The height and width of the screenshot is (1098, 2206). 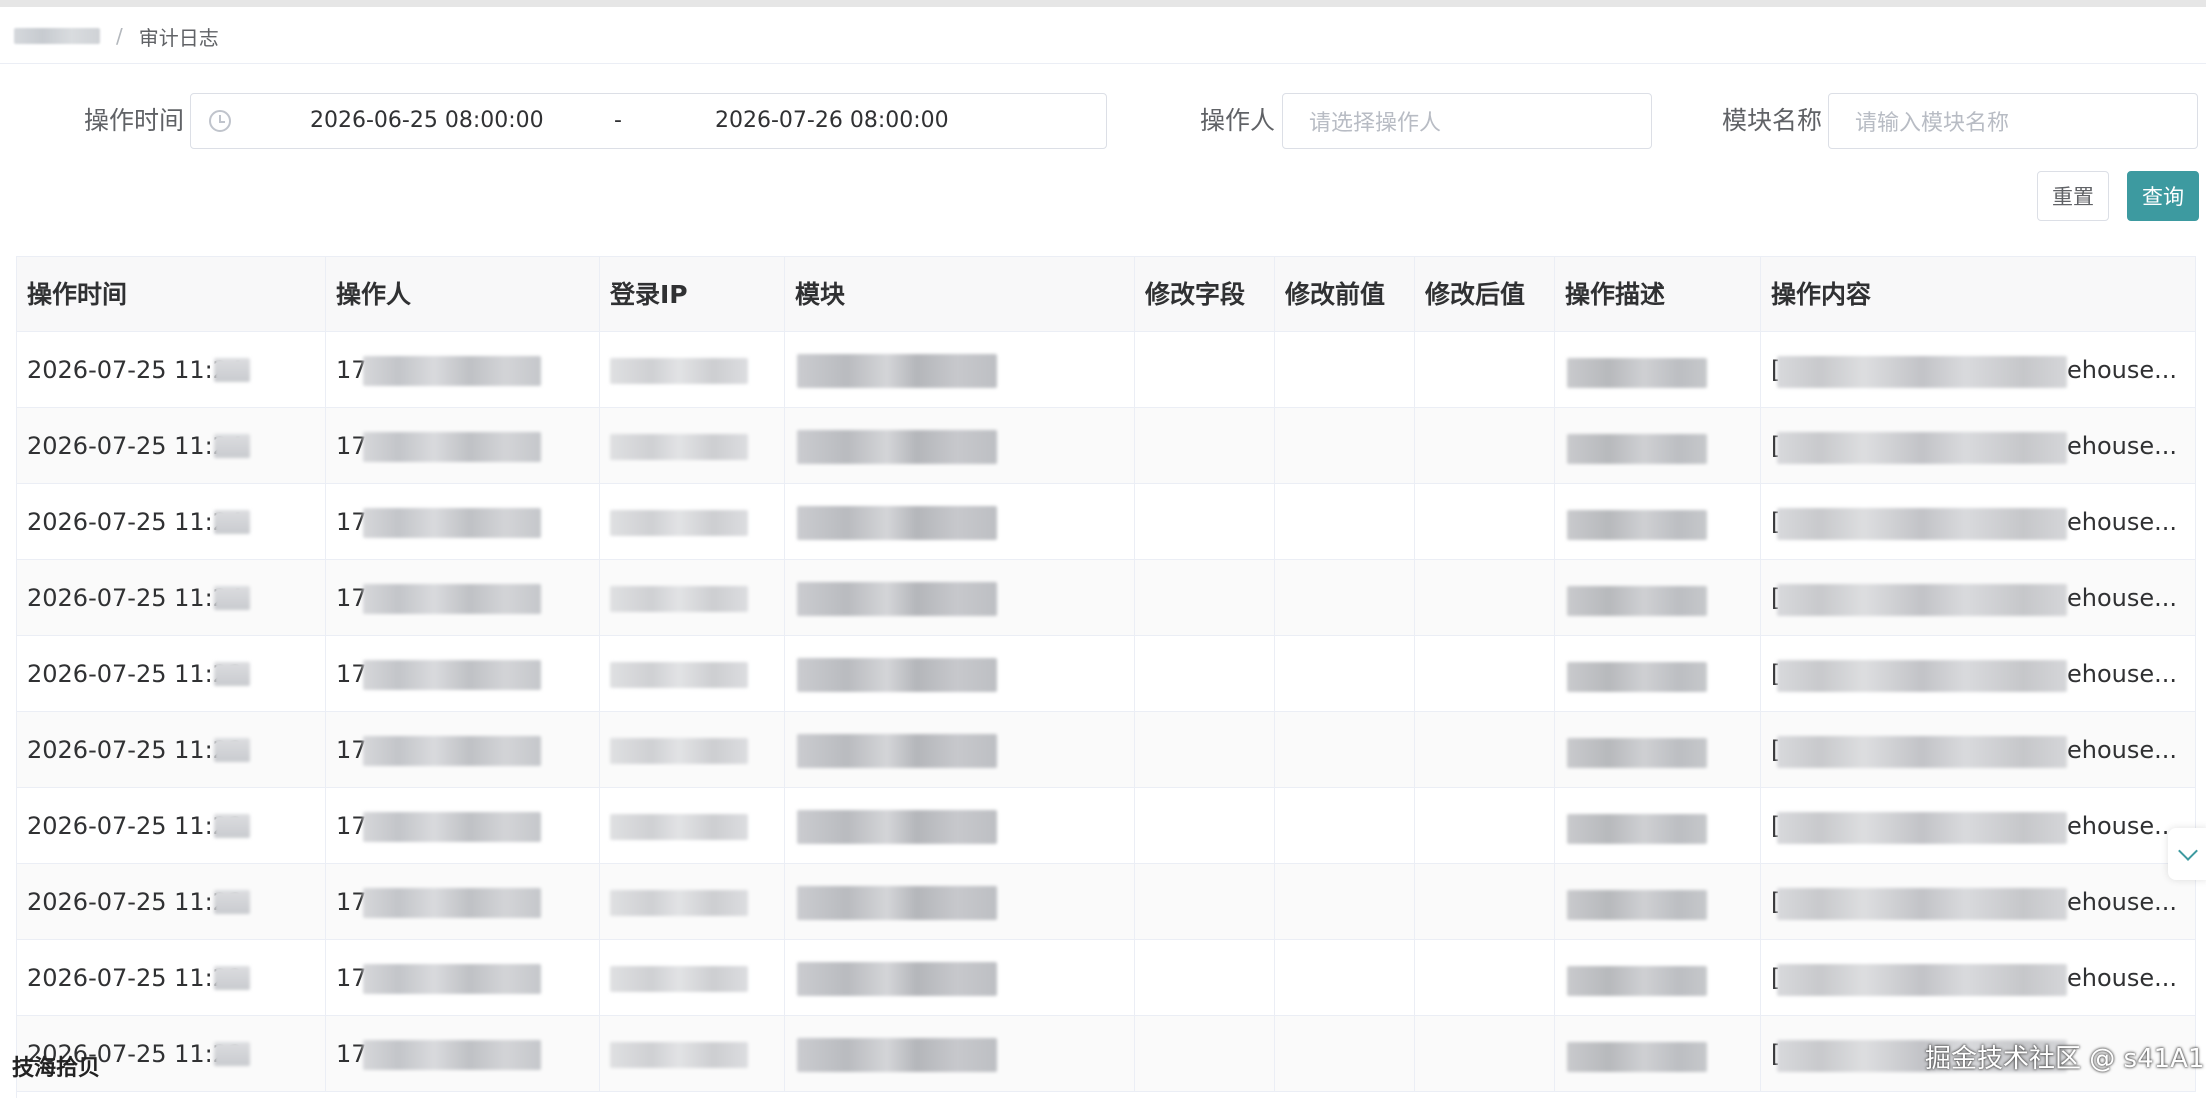 I want to click on chevron-down-icon, so click(x=2187, y=854).